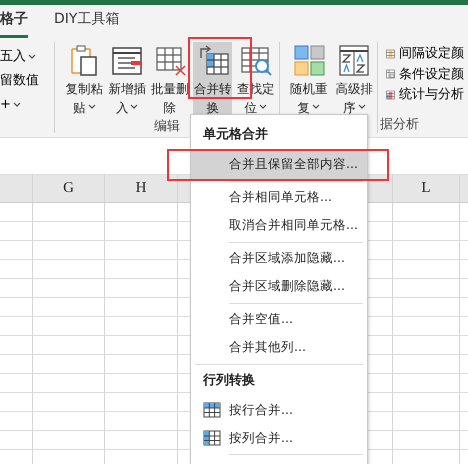 Image resolution: width=468 pixels, height=464 pixels. Describe the element at coordinates (235, 135) in the screenshot. I see `menu-section-header: 单元格合并` at that location.